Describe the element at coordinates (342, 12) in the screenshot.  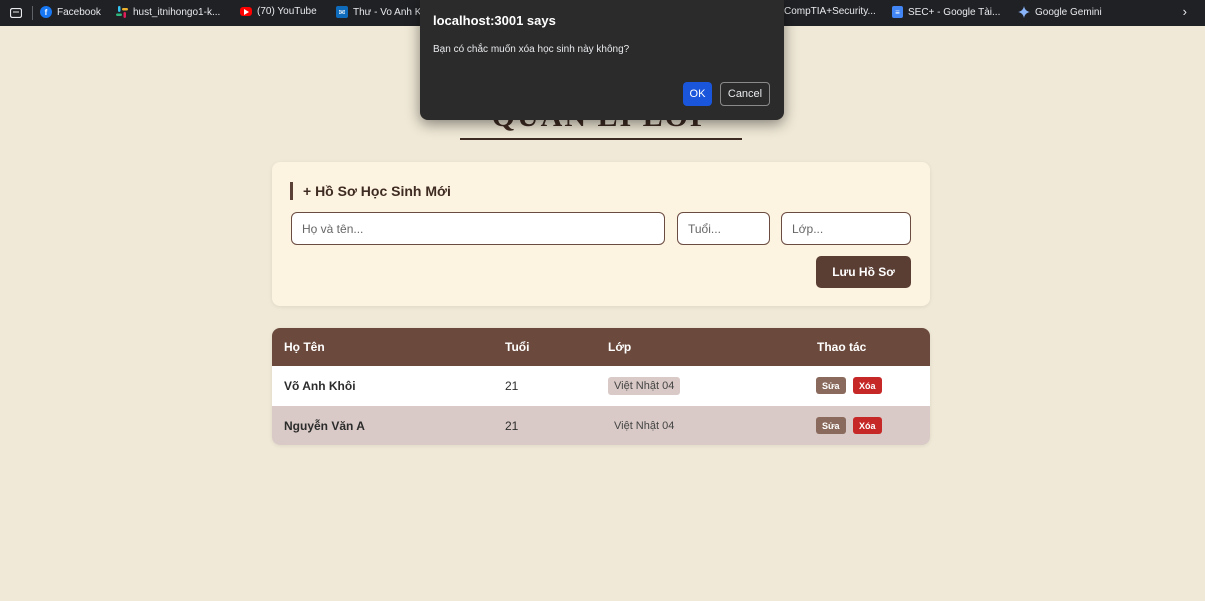
I see `outlook-icon: ✉` at that location.